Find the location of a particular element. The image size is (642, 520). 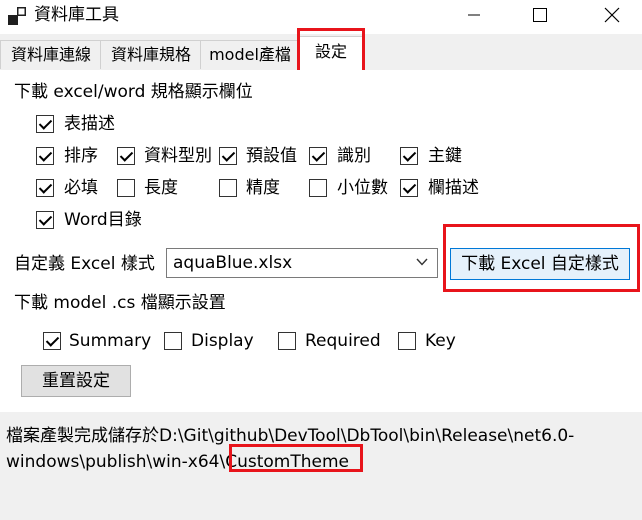

minimize-button is located at coordinates (474, 15).